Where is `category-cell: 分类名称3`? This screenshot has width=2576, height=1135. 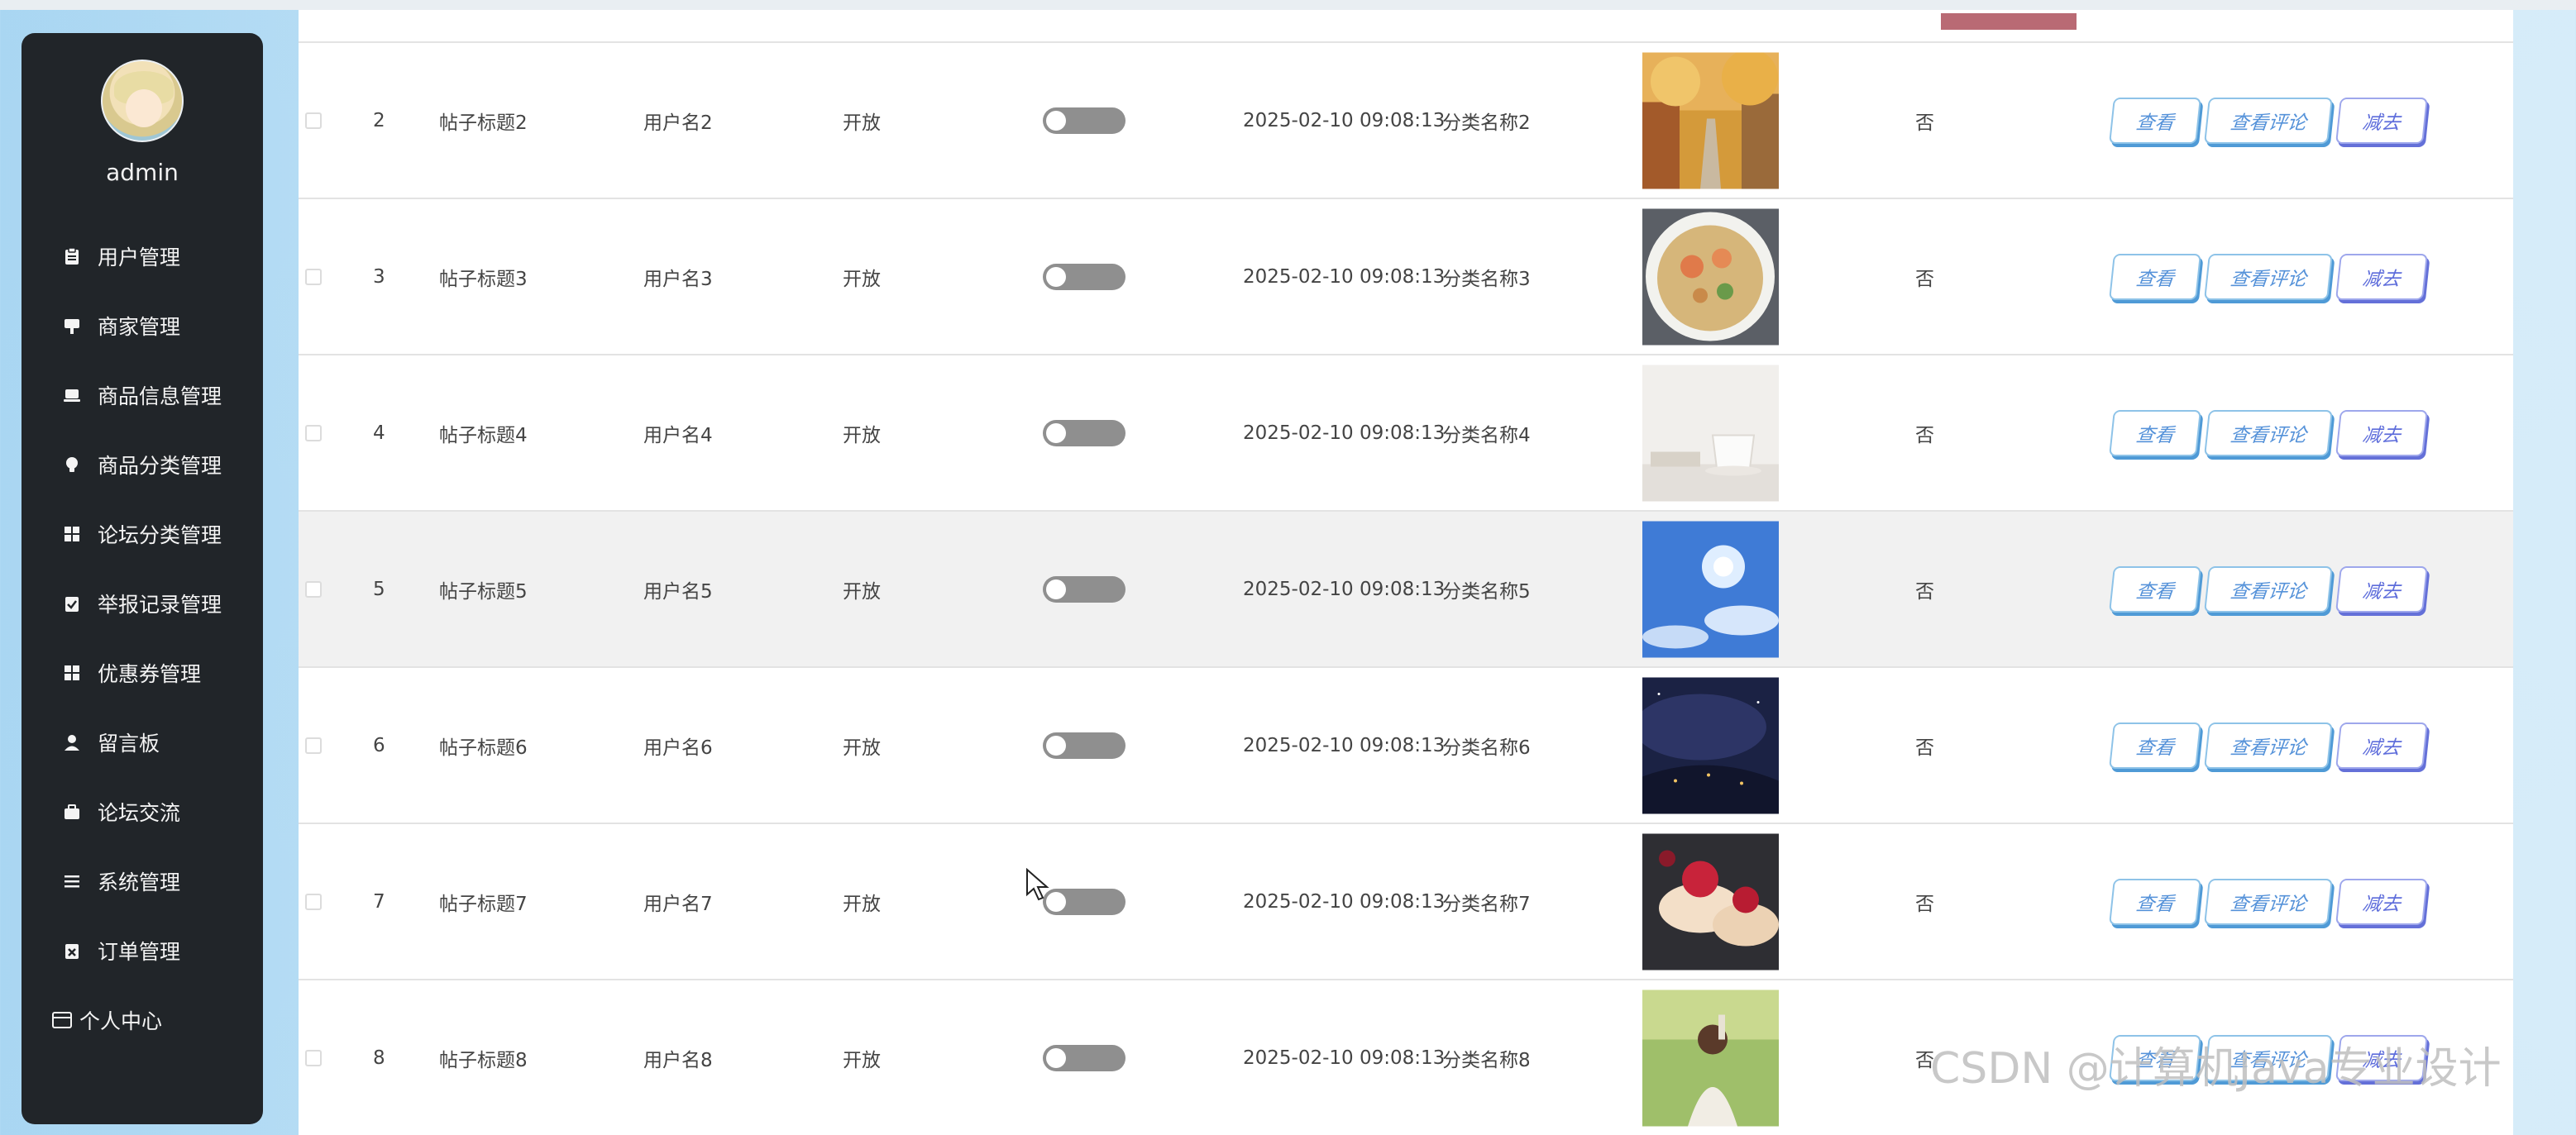
category-cell: 分类名称3 is located at coordinates (1486, 279).